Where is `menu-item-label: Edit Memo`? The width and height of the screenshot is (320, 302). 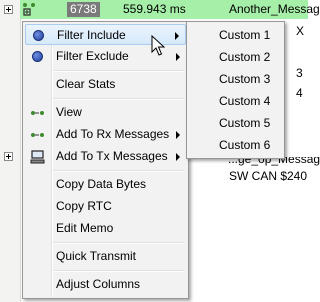 menu-item-label: Edit Memo is located at coordinates (85, 228).